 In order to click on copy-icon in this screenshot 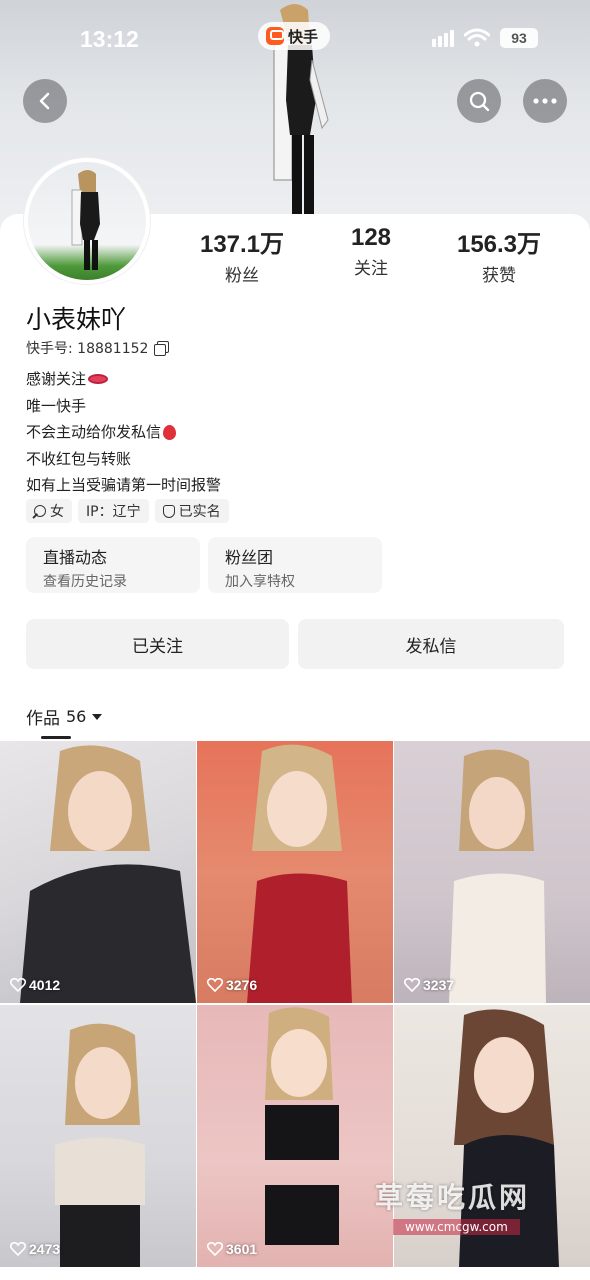, I will do `click(162, 348)`.